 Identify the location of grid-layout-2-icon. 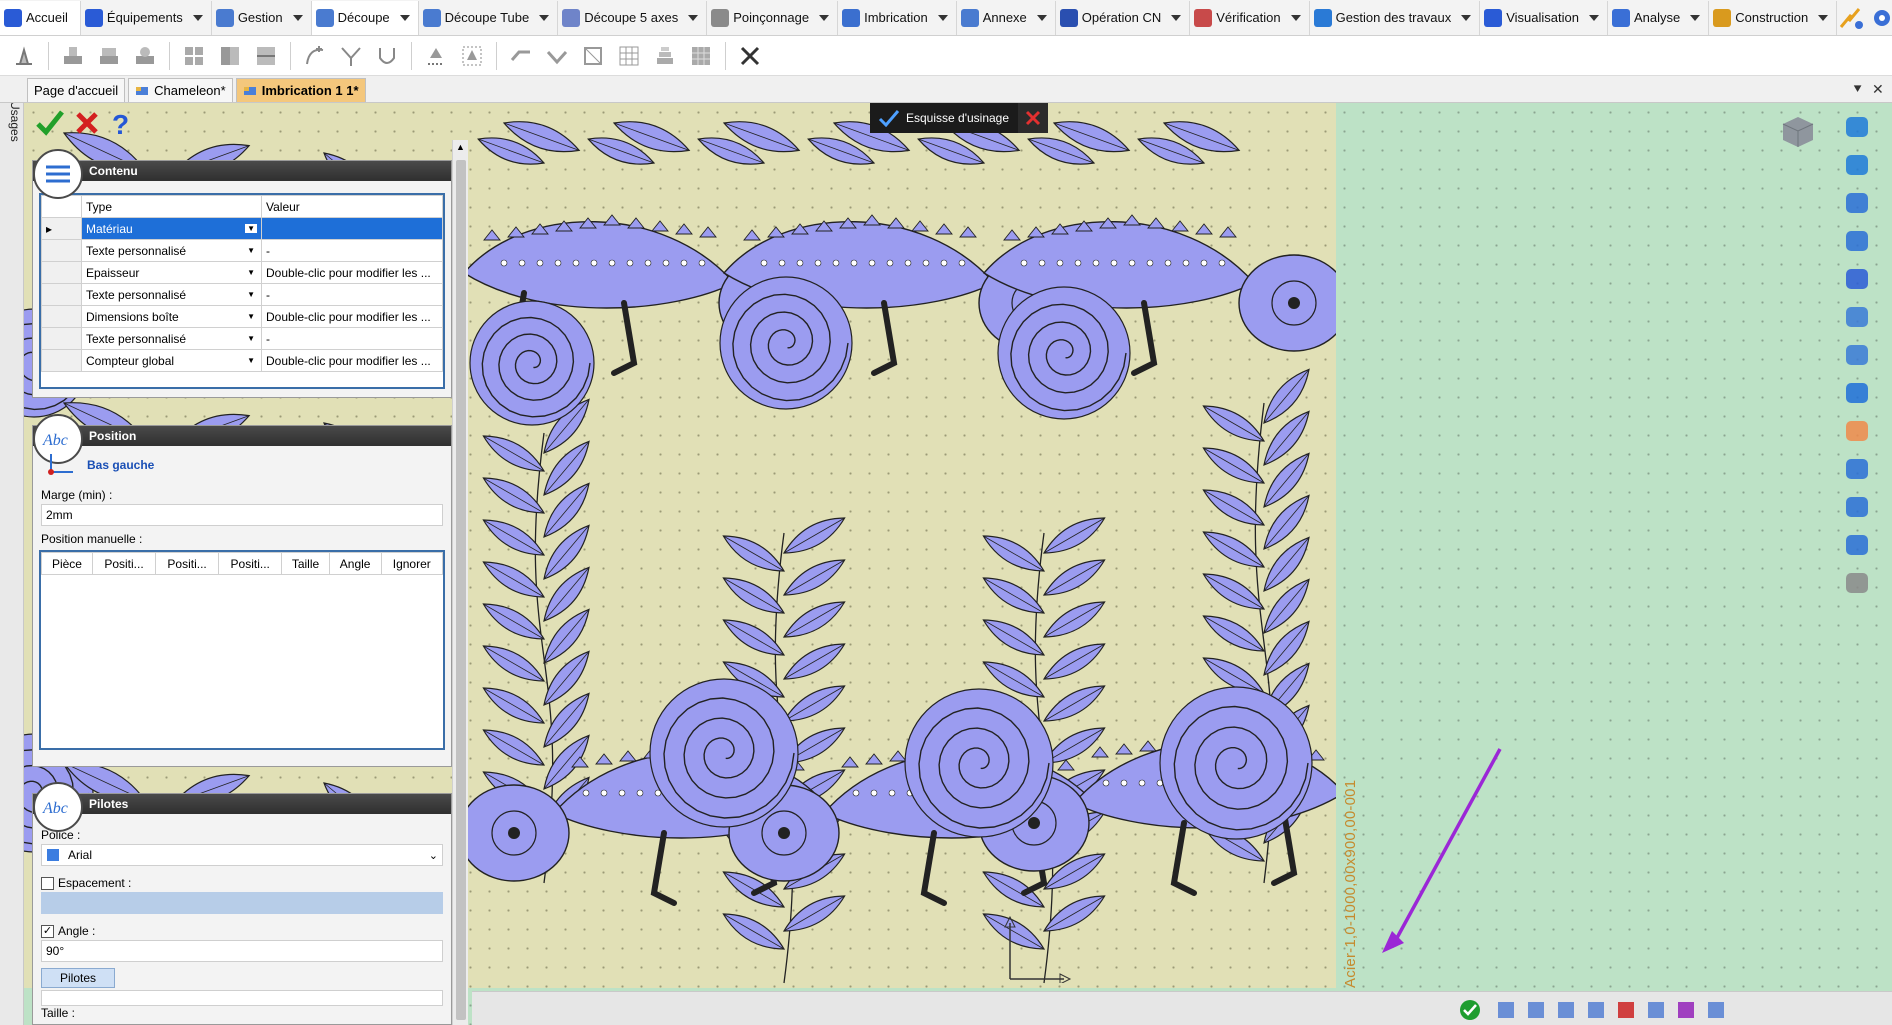
(230, 56).